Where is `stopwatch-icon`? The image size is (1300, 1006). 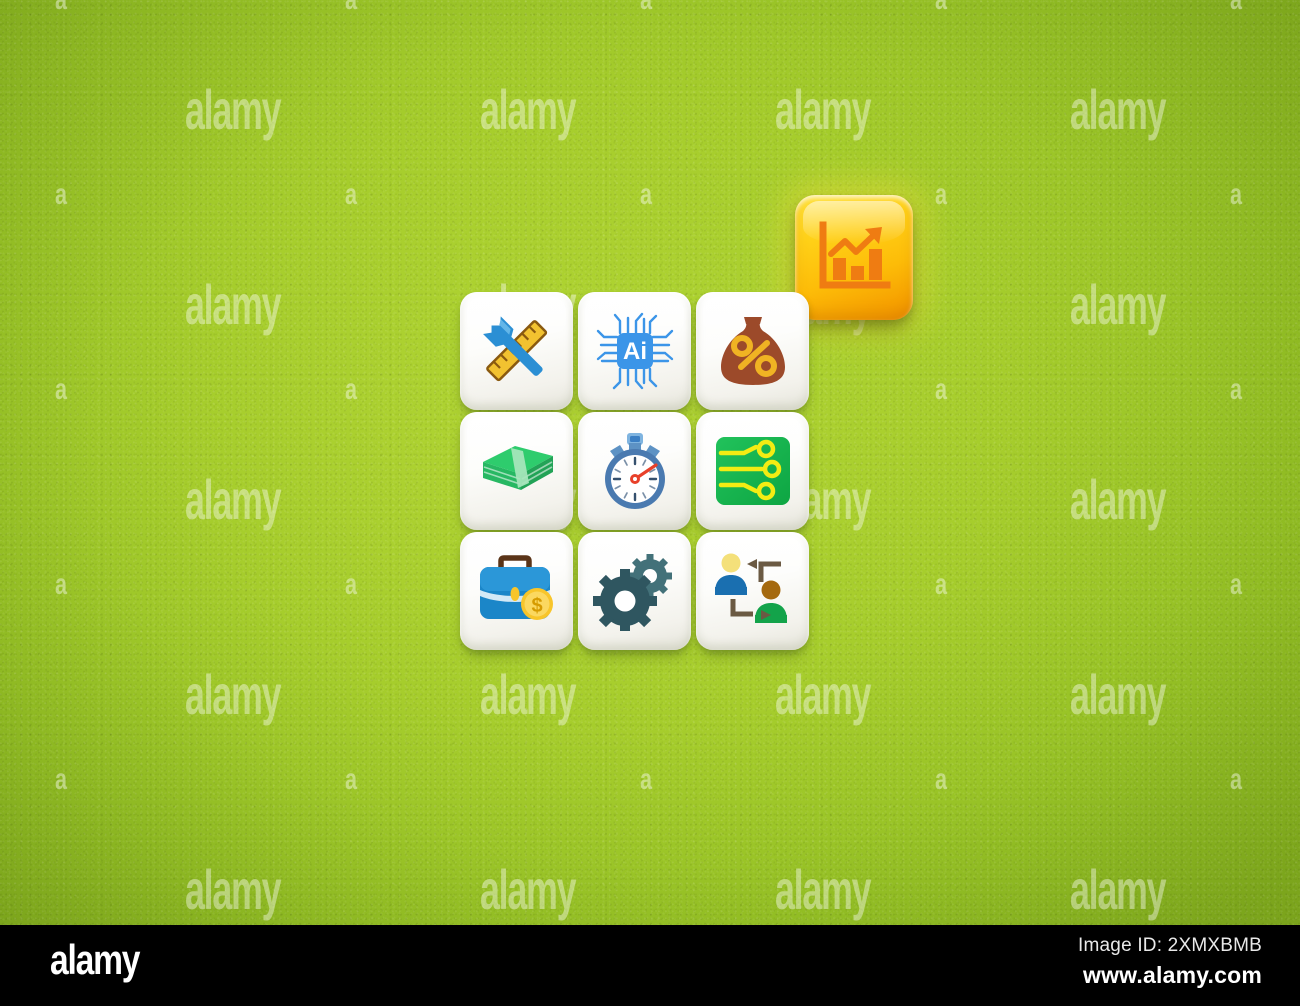
stopwatch-icon is located at coordinates (634, 471).